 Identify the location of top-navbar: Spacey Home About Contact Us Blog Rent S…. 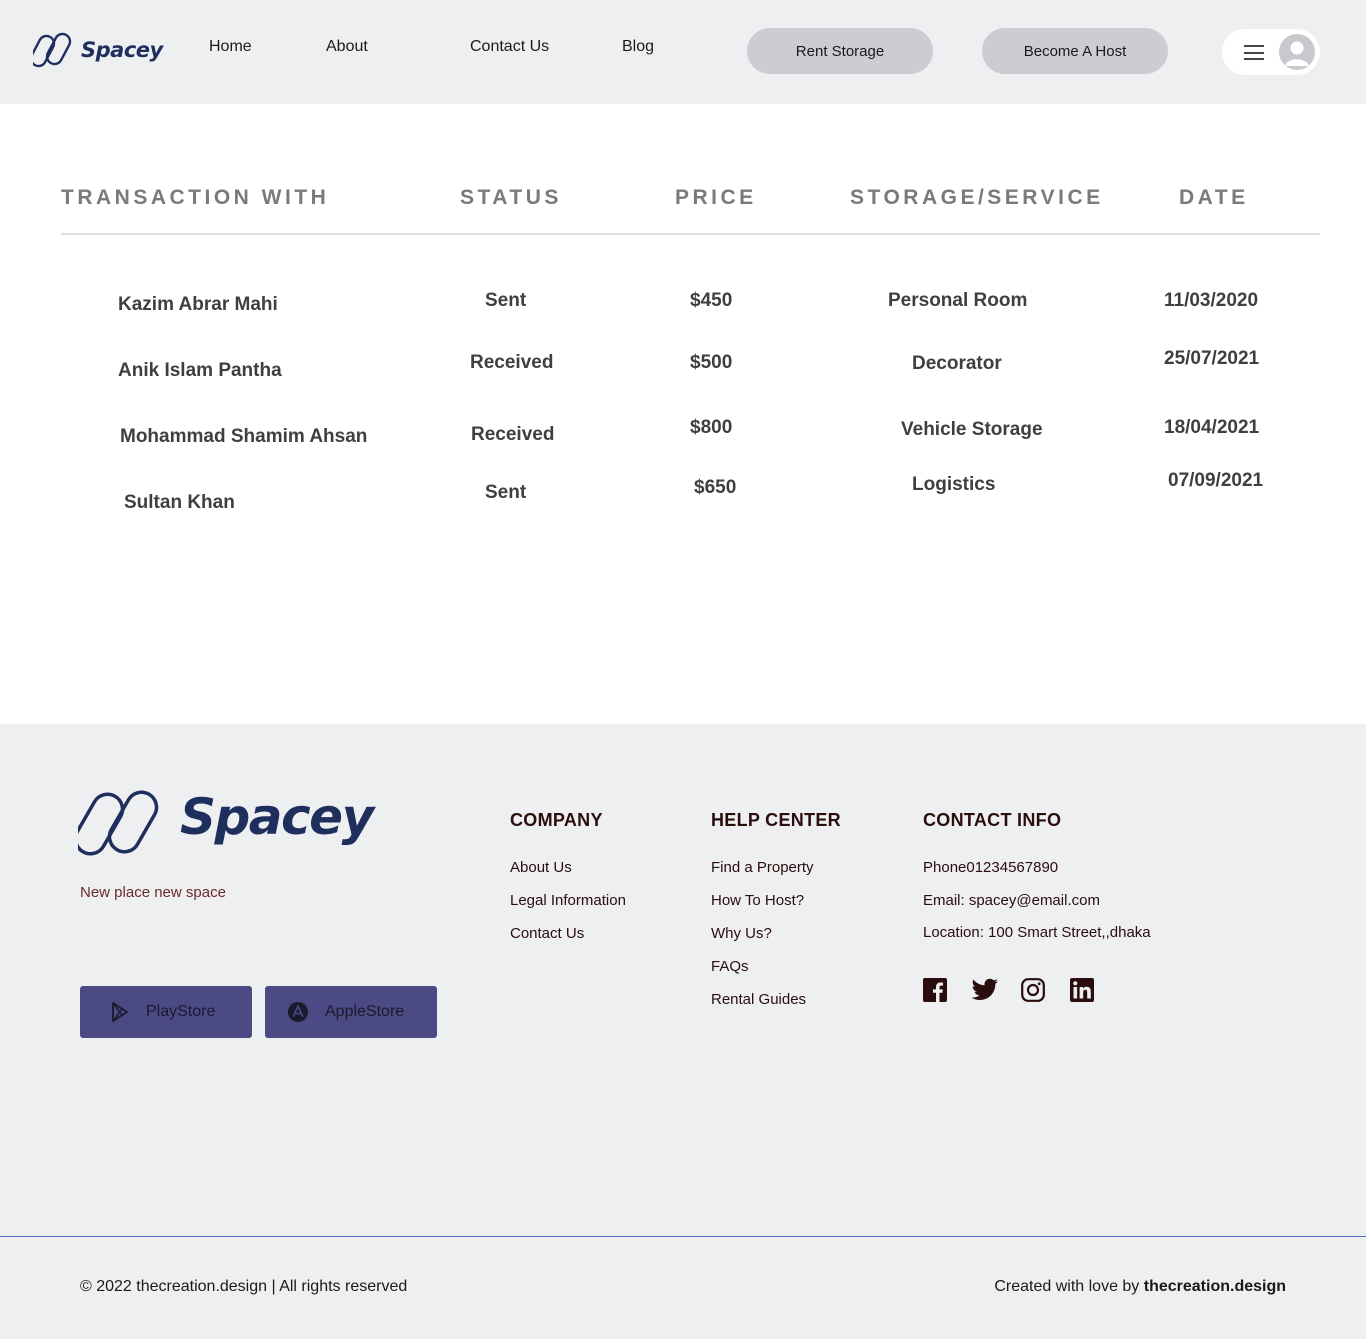
(683, 52).